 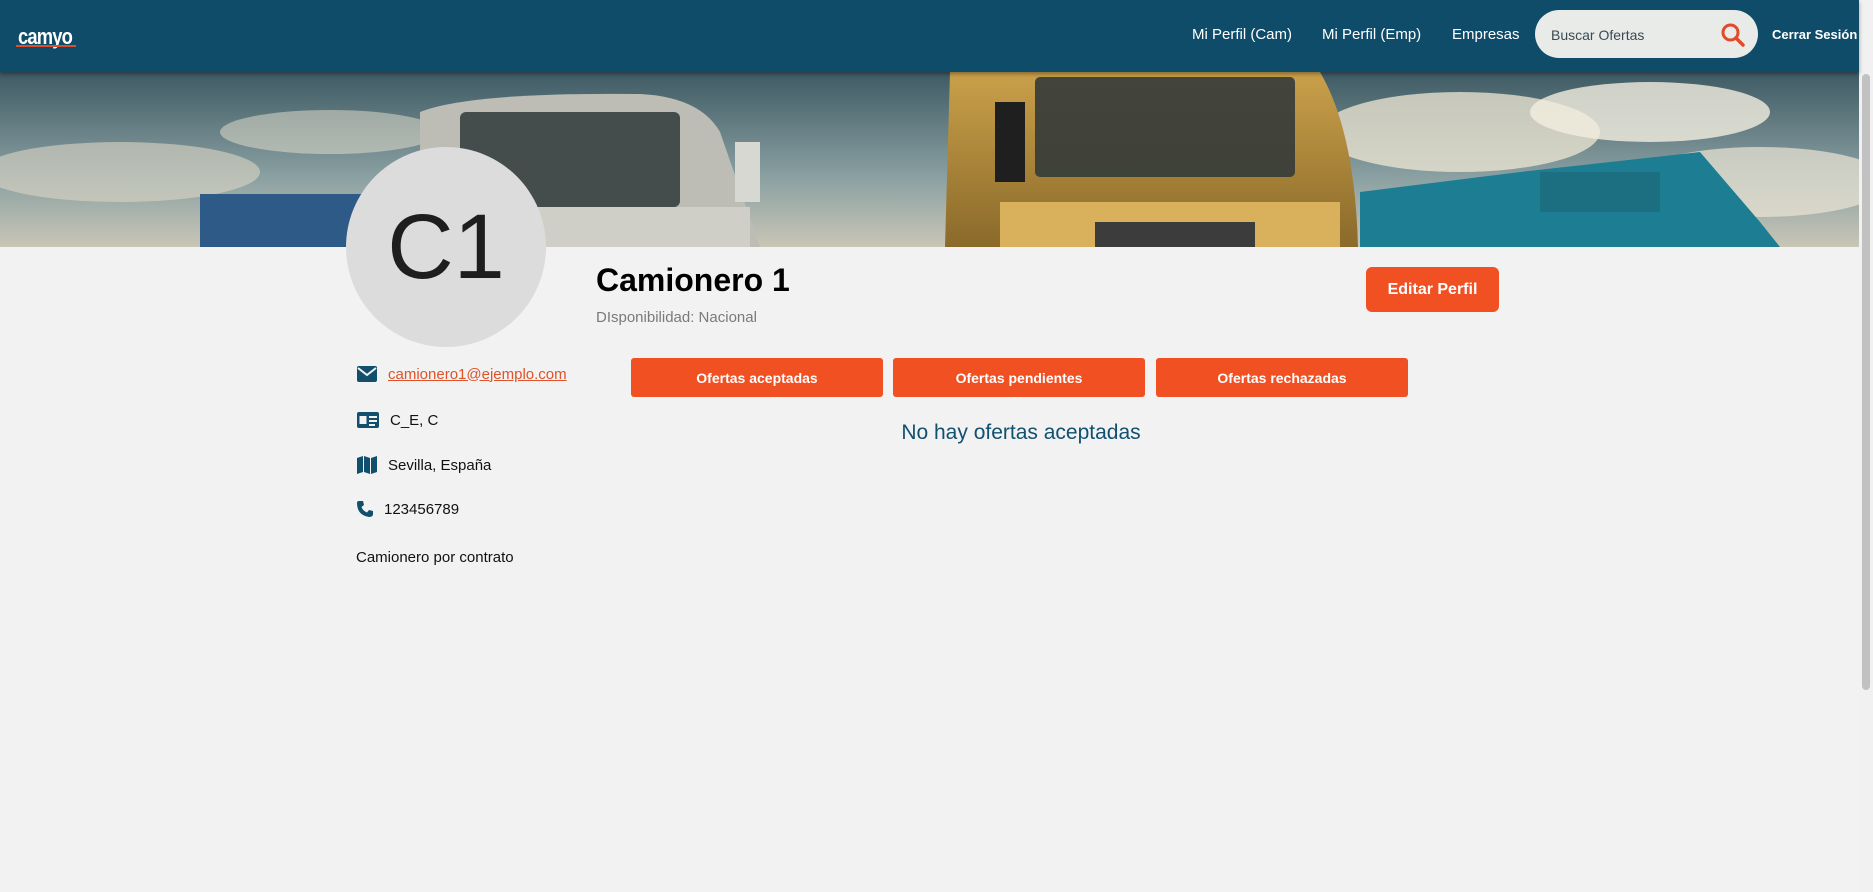 I want to click on email-link: camionero1@ejemplo.com, so click(x=477, y=374).